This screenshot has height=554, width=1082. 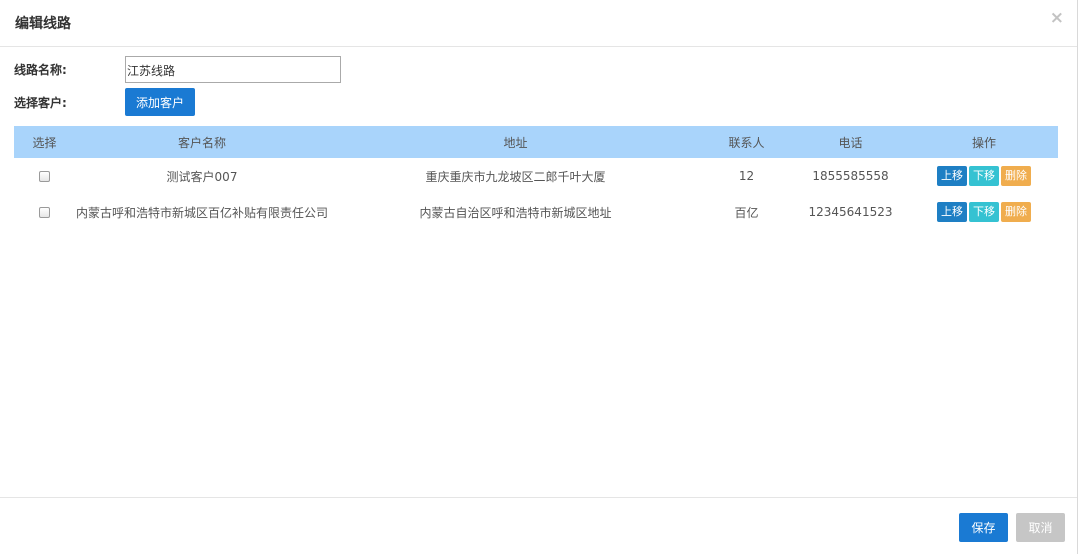 What do you see at coordinates (43, 24) in the screenshot?
I see `modal-title: 编辑线路` at bounding box center [43, 24].